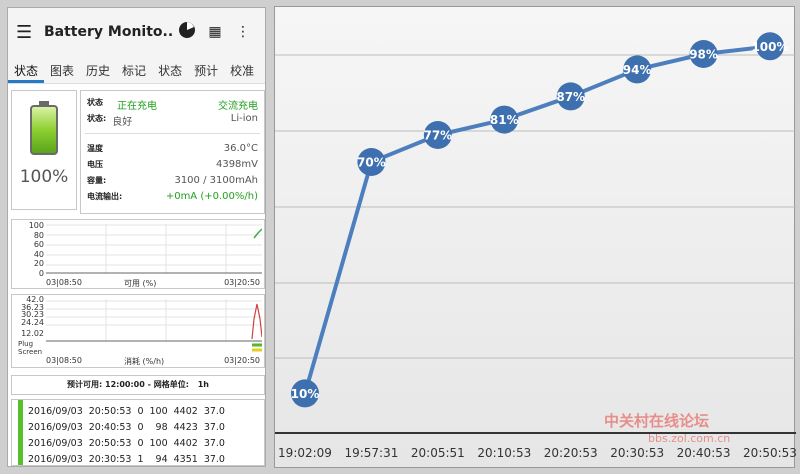 Image resolution: width=800 pixels, height=474 pixels. I want to click on x-tick-label: 20:05:51, so click(438, 453).